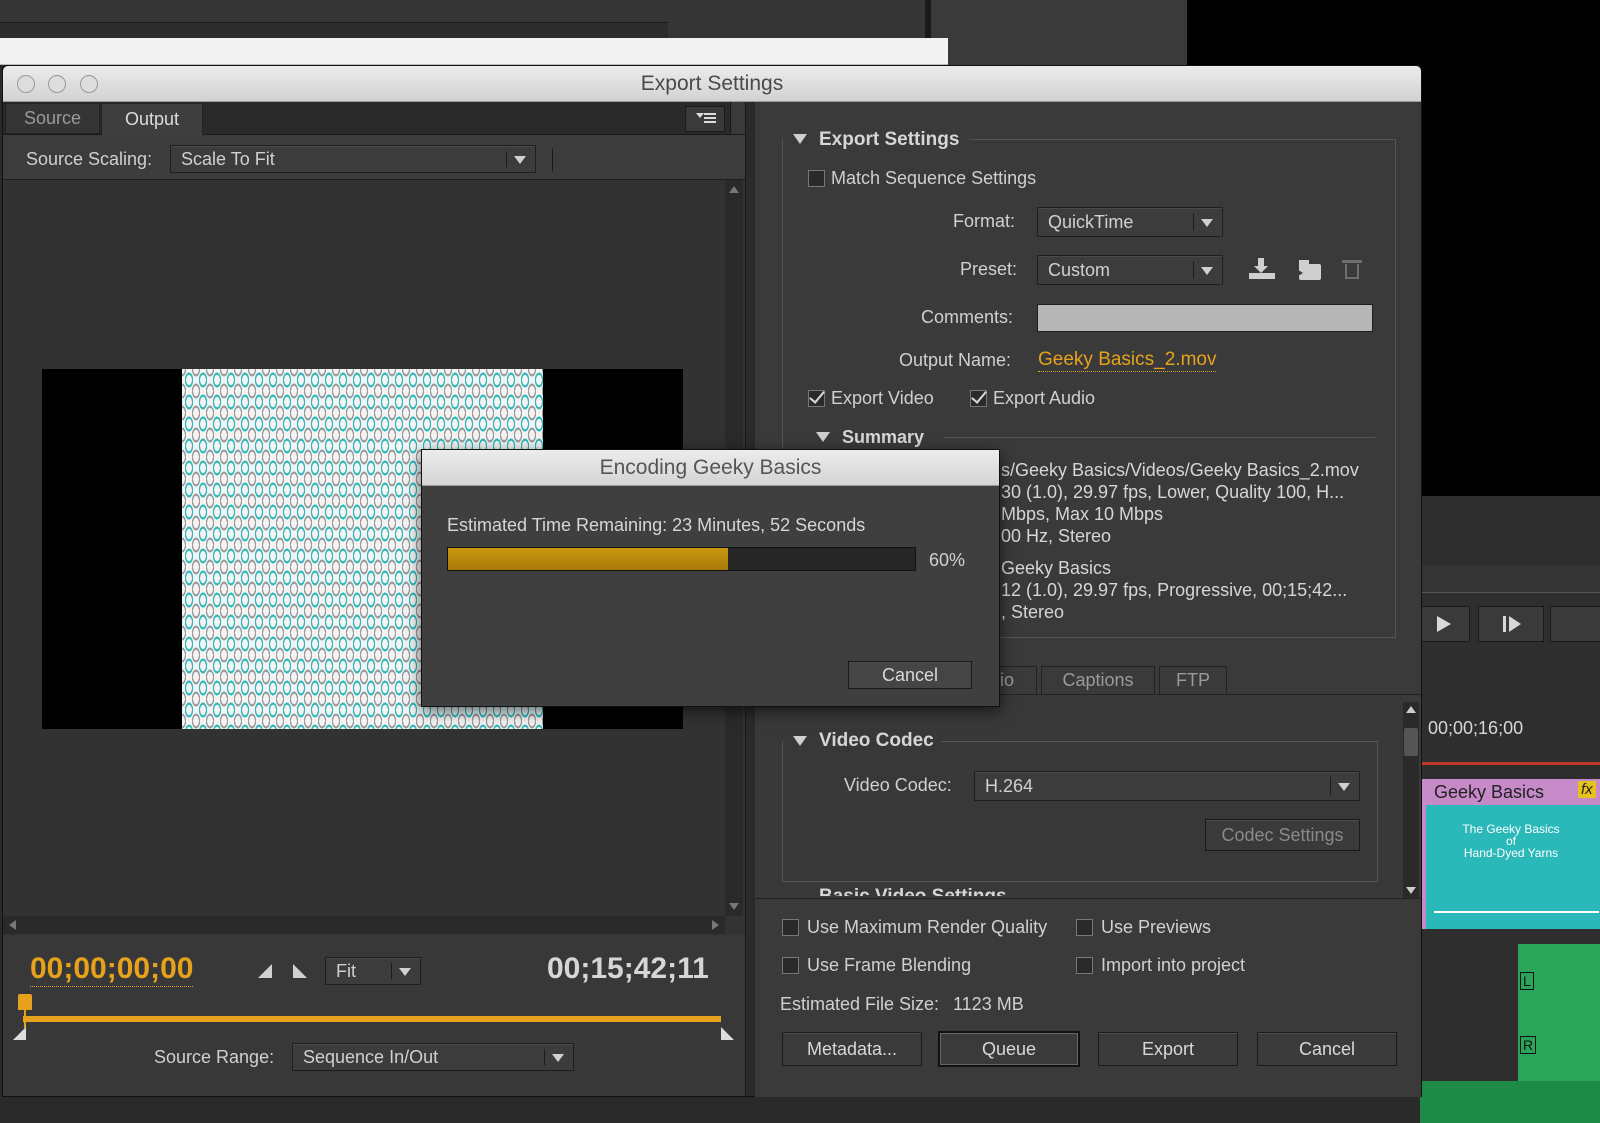  What do you see at coordinates (790, 927) in the screenshot?
I see `max-render-checkbox` at bounding box center [790, 927].